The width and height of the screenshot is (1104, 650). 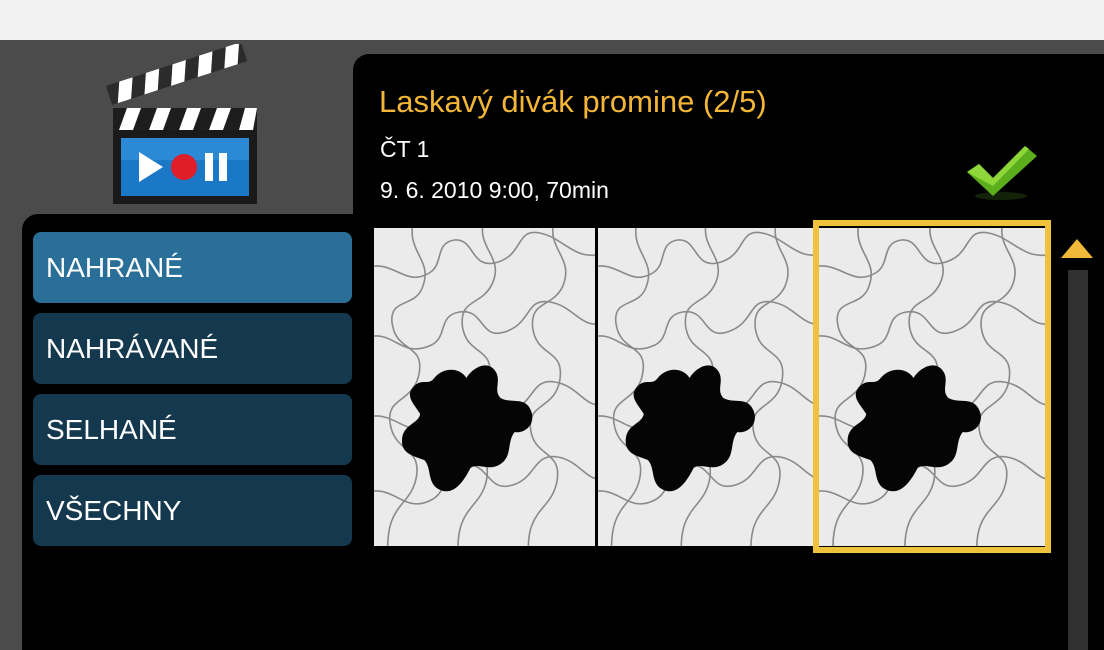 What do you see at coordinates (114, 510) in the screenshot?
I see `nav-item-label: VŠECHNY` at bounding box center [114, 510].